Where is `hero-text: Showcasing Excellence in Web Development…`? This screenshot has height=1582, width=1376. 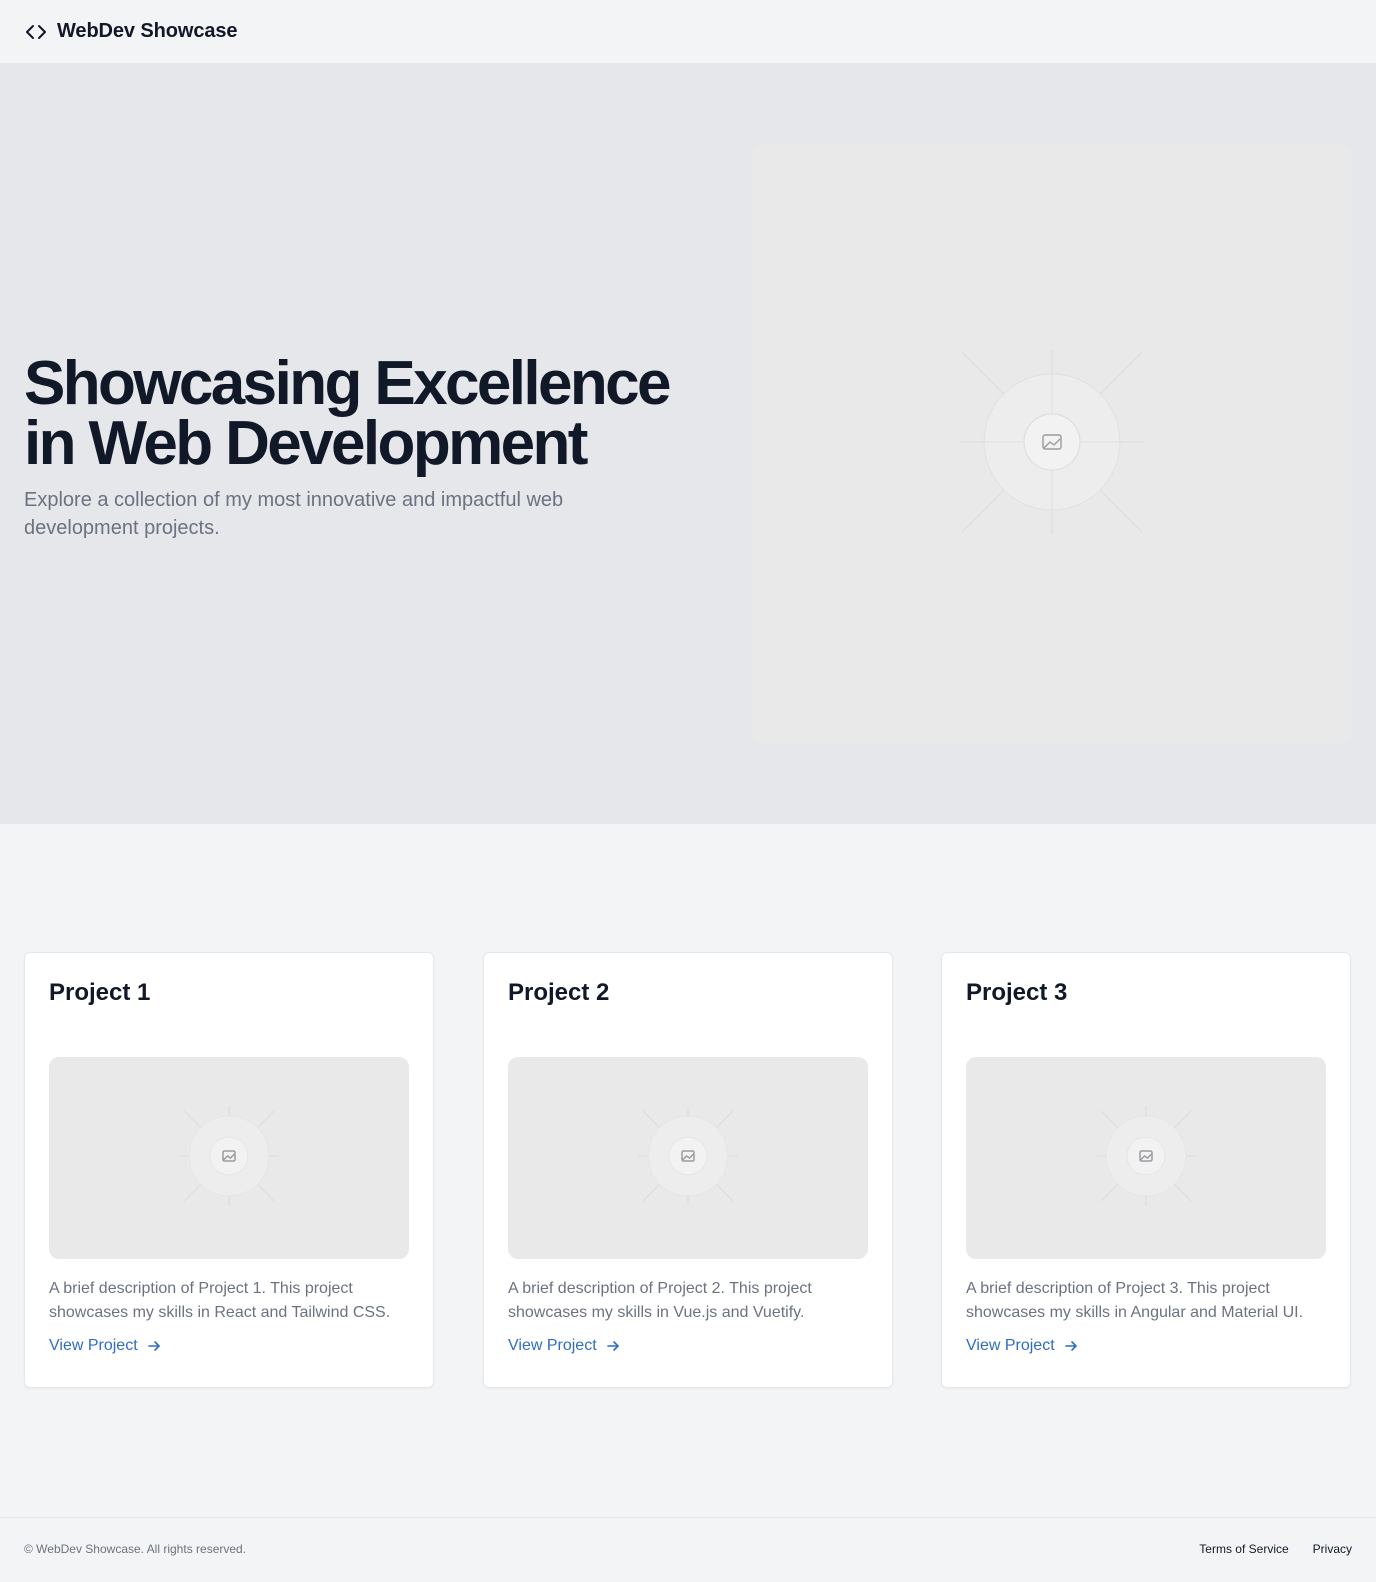 hero-text: Showcasing Excellence in Web Development… is located at coordinates (364, 447).